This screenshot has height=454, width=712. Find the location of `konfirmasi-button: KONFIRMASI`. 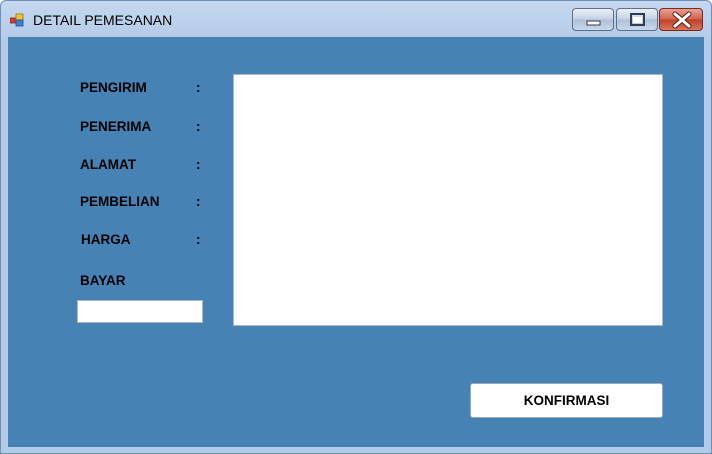

konfirmasi-button: KONFIRMASI is located at coordinates (566, 400).